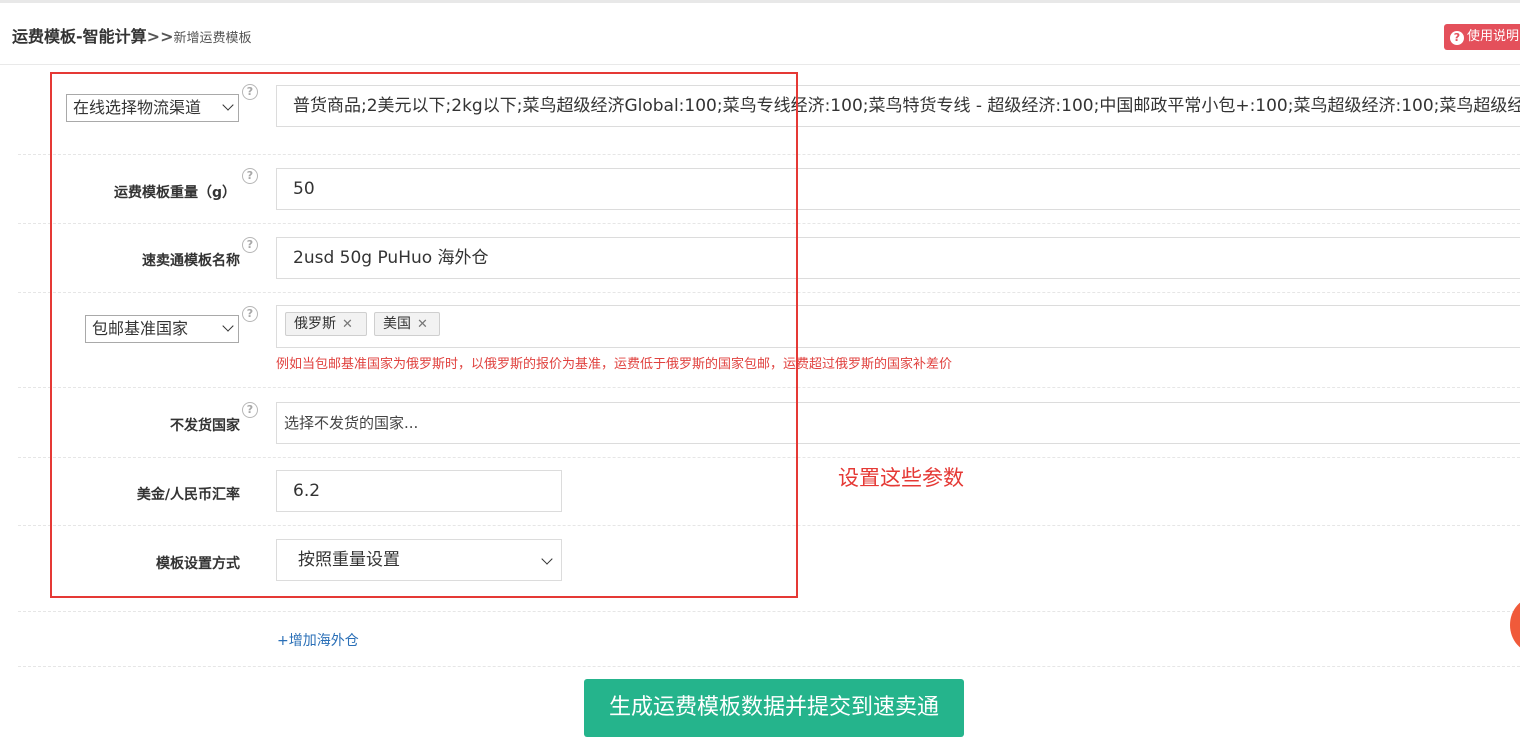  Describe the element at coordinates (898, 258) in the screenshot. I see `template-name-input: 2usd 50g PuHuo 海外仓` at that location.